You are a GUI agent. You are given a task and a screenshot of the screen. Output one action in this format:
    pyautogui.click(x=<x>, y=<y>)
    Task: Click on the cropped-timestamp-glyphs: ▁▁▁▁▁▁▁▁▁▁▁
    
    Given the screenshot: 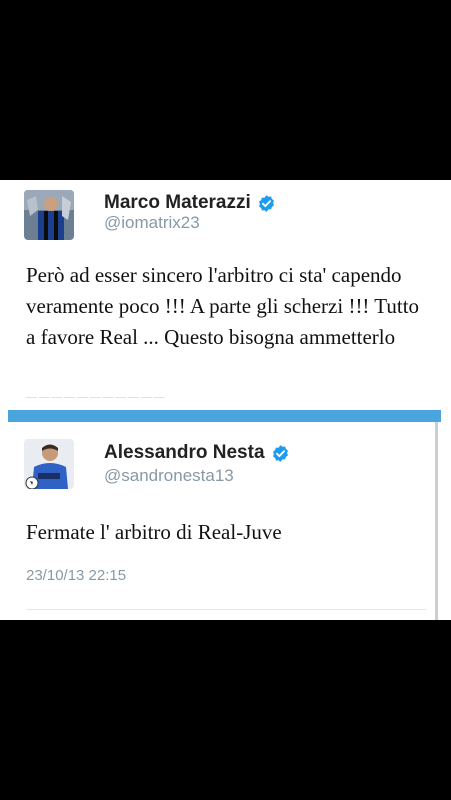 What is the action you would take?
    pyautogui.click(x=96, y=394)
    